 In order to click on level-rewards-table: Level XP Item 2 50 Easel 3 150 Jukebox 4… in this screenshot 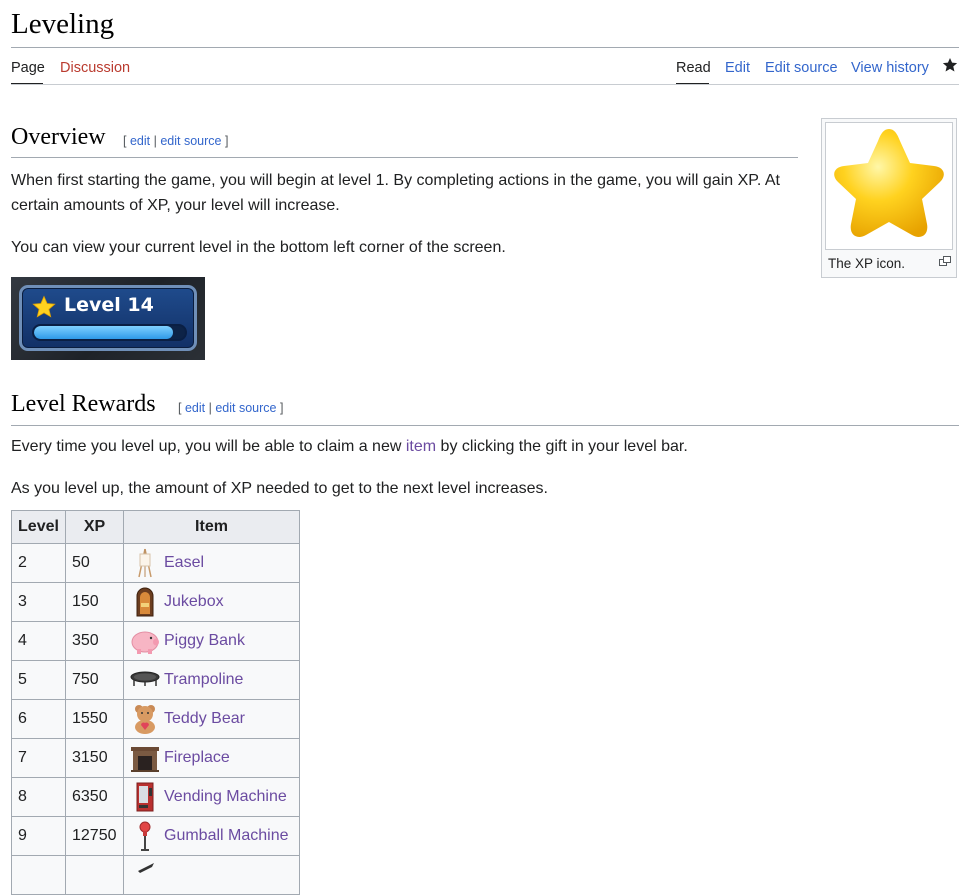, I will do `click(155, 702)`.